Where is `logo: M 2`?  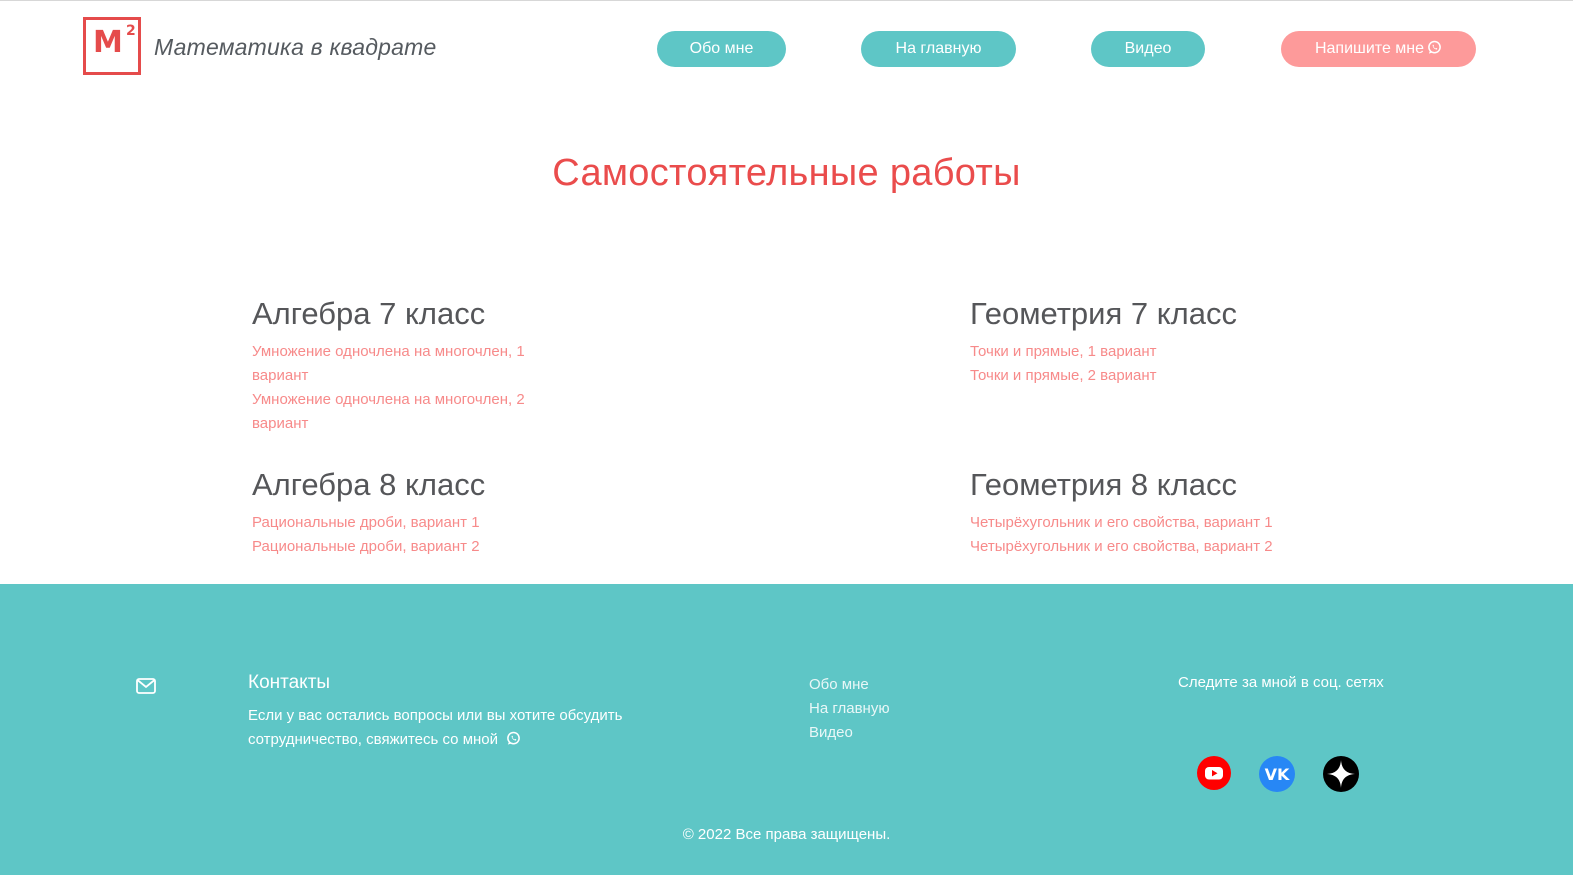 logo: M 2 is located at coordinates (112, 46).